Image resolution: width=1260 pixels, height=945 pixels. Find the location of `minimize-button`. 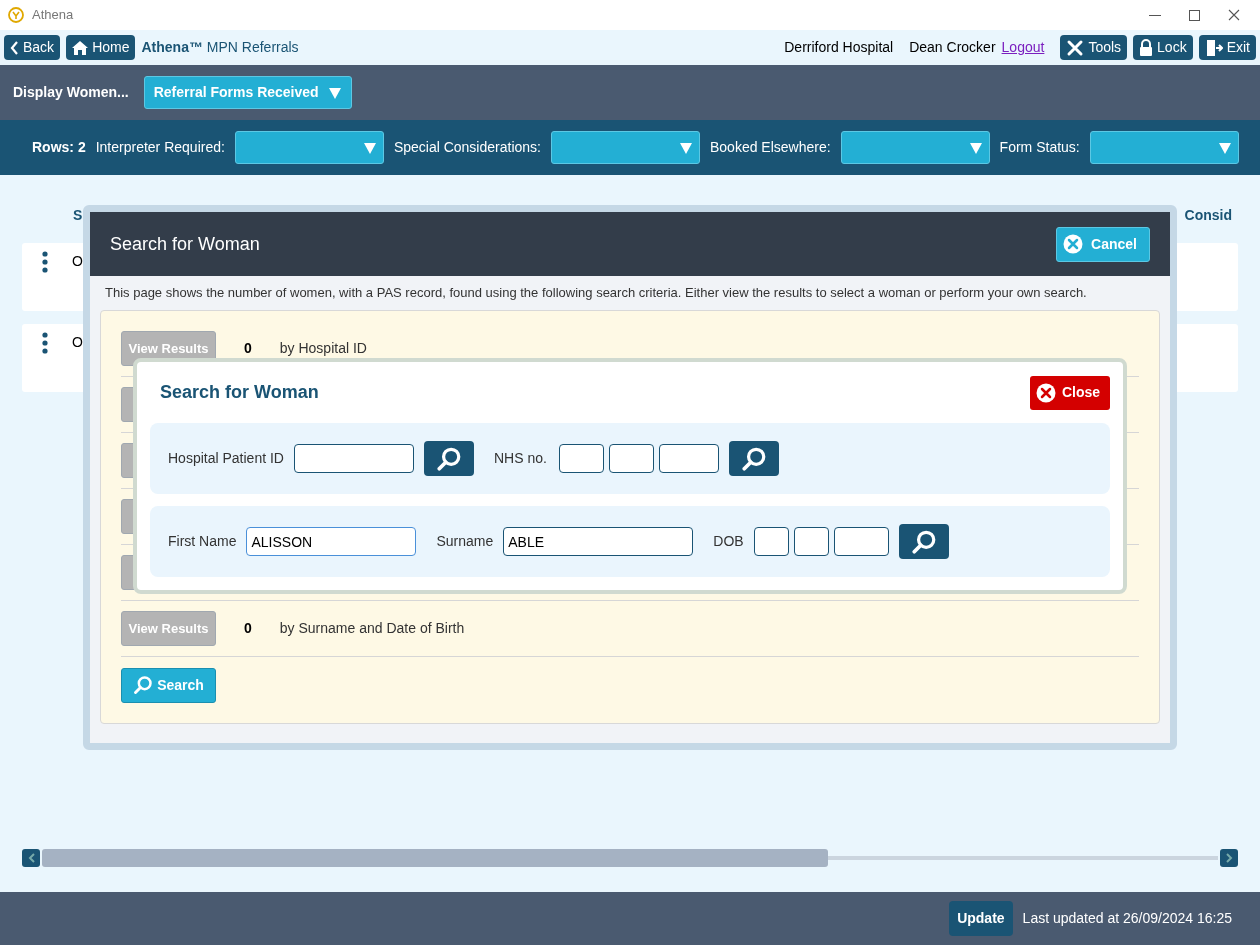

minimize-button is located at coordinates (1155, 15).